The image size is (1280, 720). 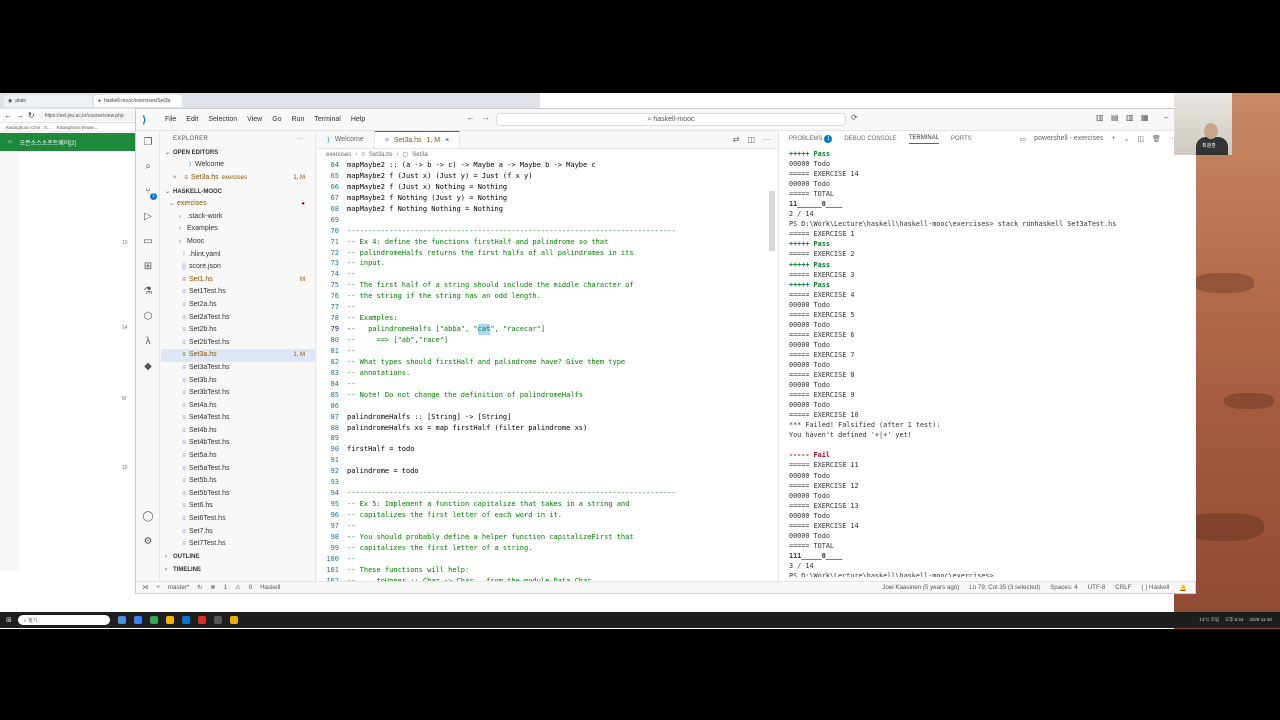 What do you see at coordinates (148, 342) in the screenshot?
I see `haskell-icon: λ` at bounding box center [148, 342].